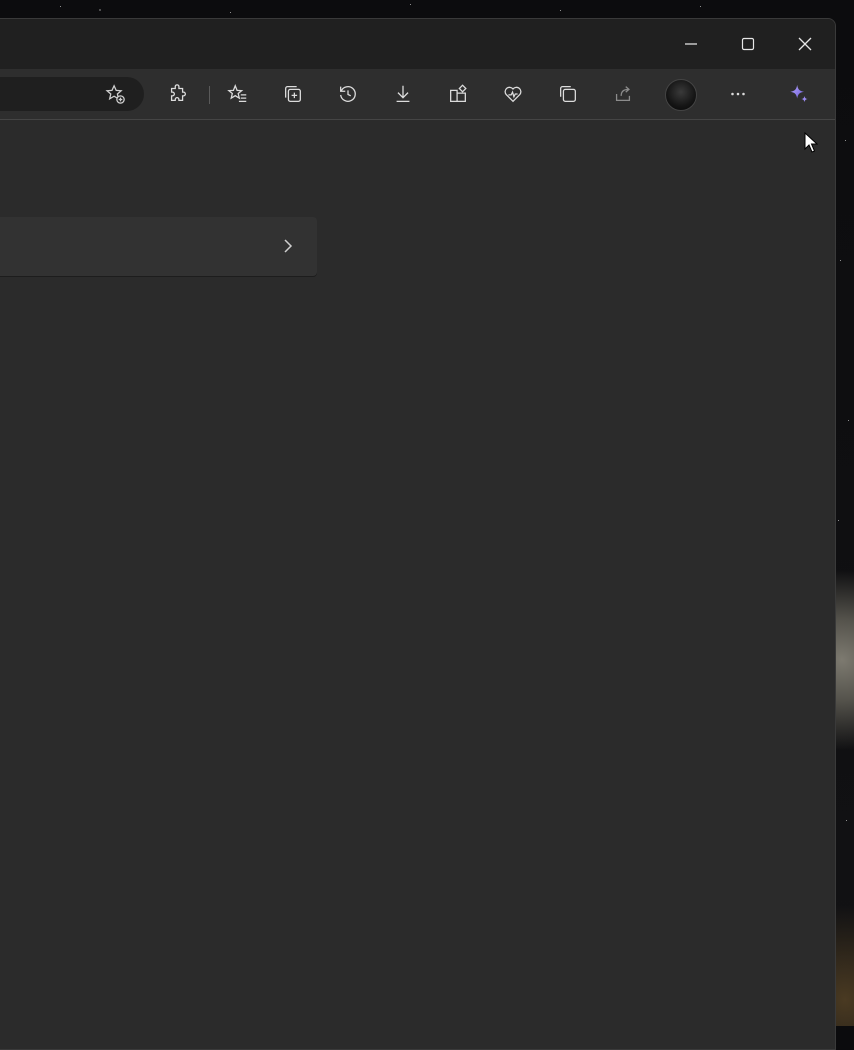 This screenshot has height=1050, width=854. Describe the element at coordinates (209, 95) in the screenshot. I see `toolbar-separator` at that location.